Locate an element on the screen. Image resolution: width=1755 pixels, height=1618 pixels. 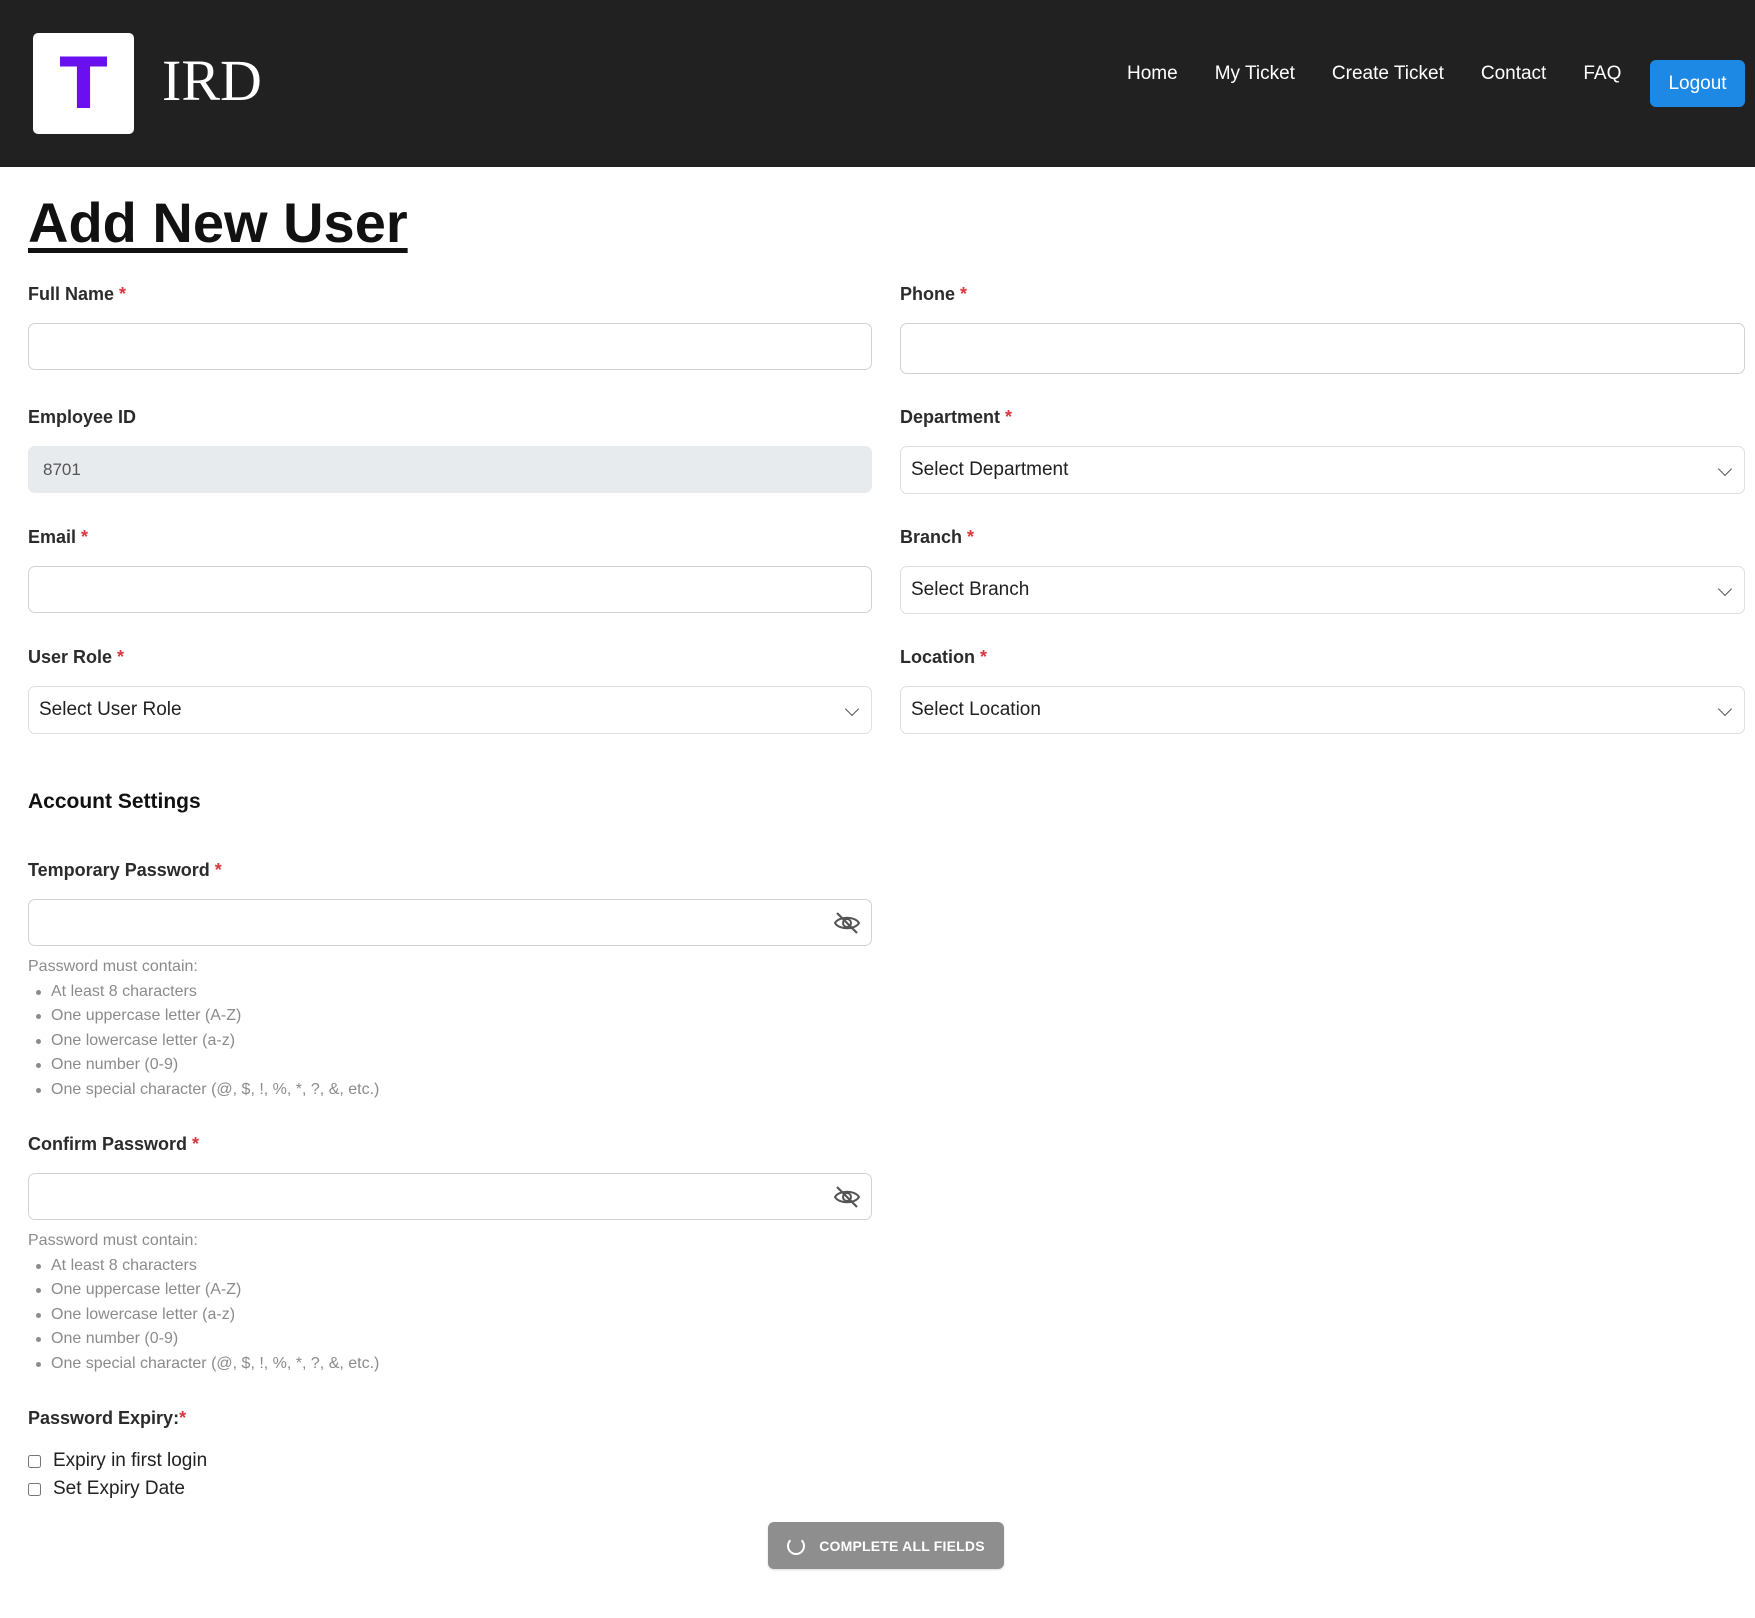
location-label-text: Location is located at coordinates (937, 657).